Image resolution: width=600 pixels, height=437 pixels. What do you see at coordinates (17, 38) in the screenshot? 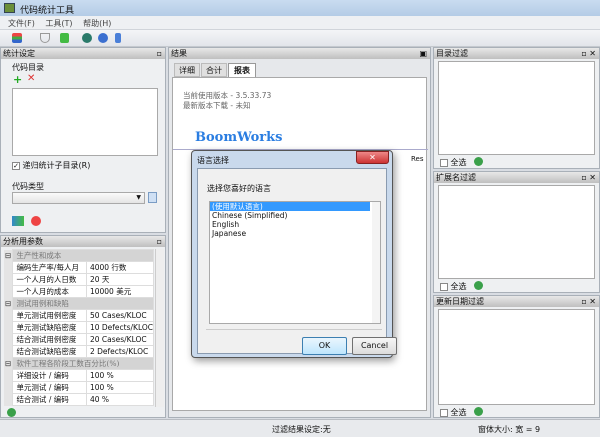
I see `chart-icon` at bounding box center [17, 38].